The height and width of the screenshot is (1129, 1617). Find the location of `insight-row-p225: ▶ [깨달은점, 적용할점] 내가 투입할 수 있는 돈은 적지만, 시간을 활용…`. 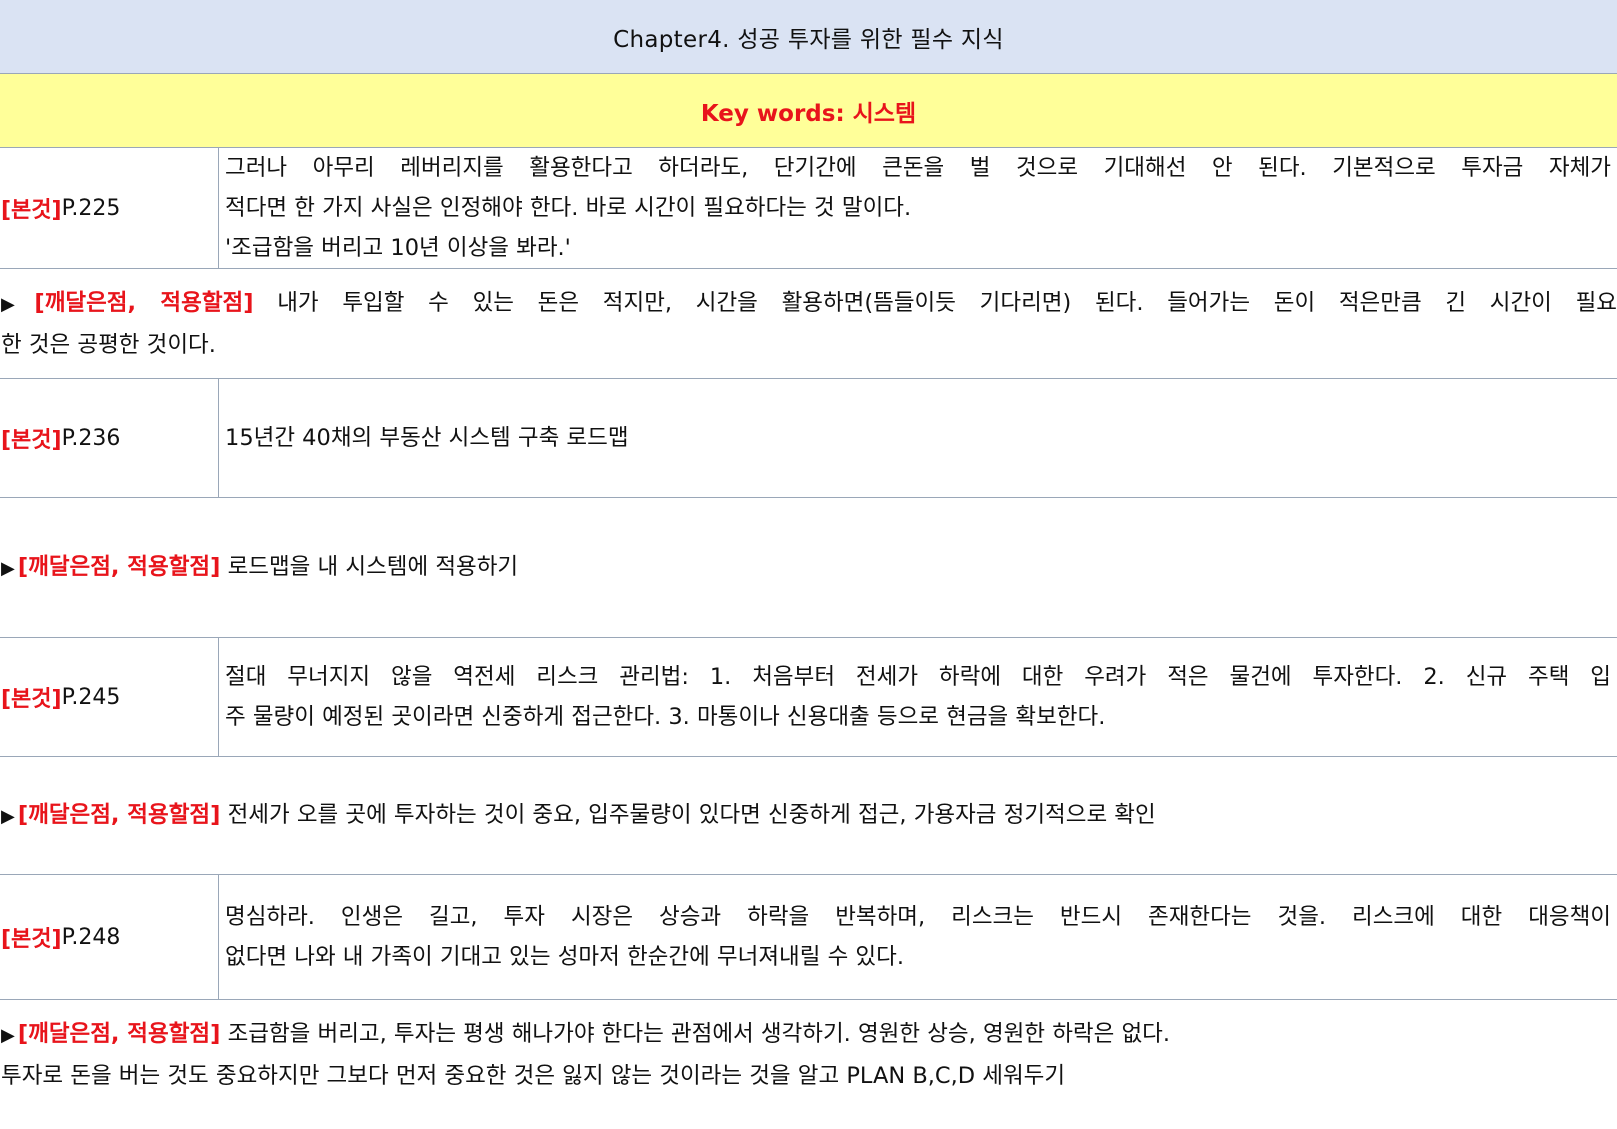

insight-row-p225: ▶ [깨달은점, 적용할점] 내가 투입할 수 있는 돈은 적지만, 시간을 활용… is located at coordinates (808, 324).